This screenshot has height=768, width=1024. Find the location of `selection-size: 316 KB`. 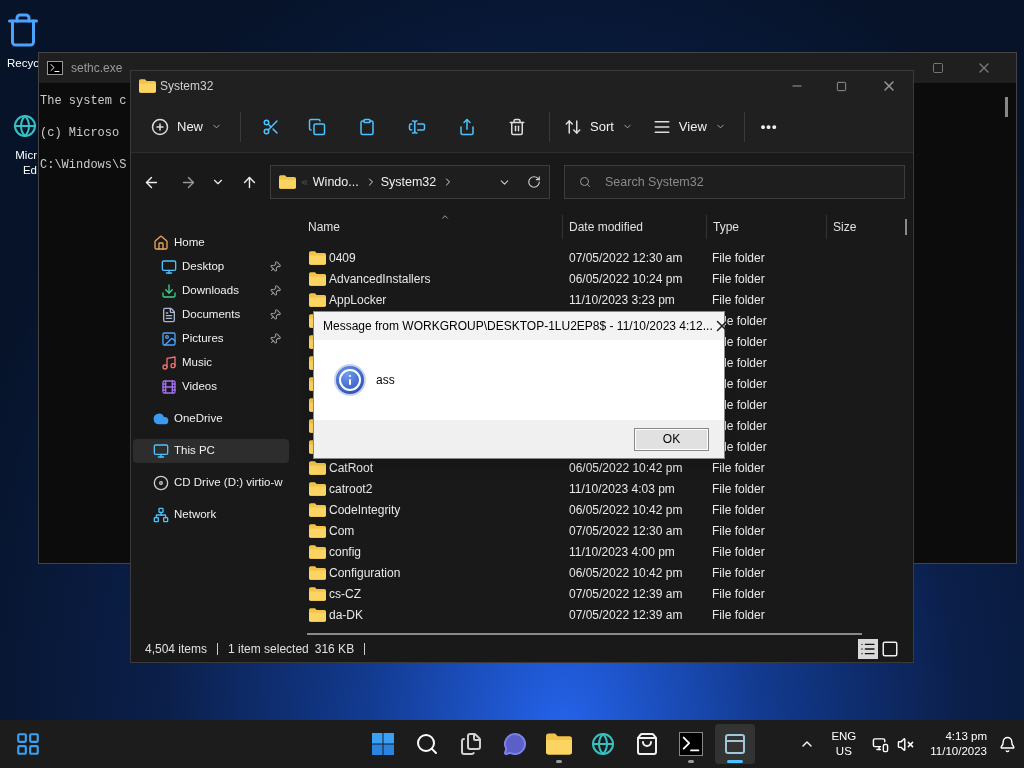

selection-size: 316 KB is located at coordinates (334, 649).